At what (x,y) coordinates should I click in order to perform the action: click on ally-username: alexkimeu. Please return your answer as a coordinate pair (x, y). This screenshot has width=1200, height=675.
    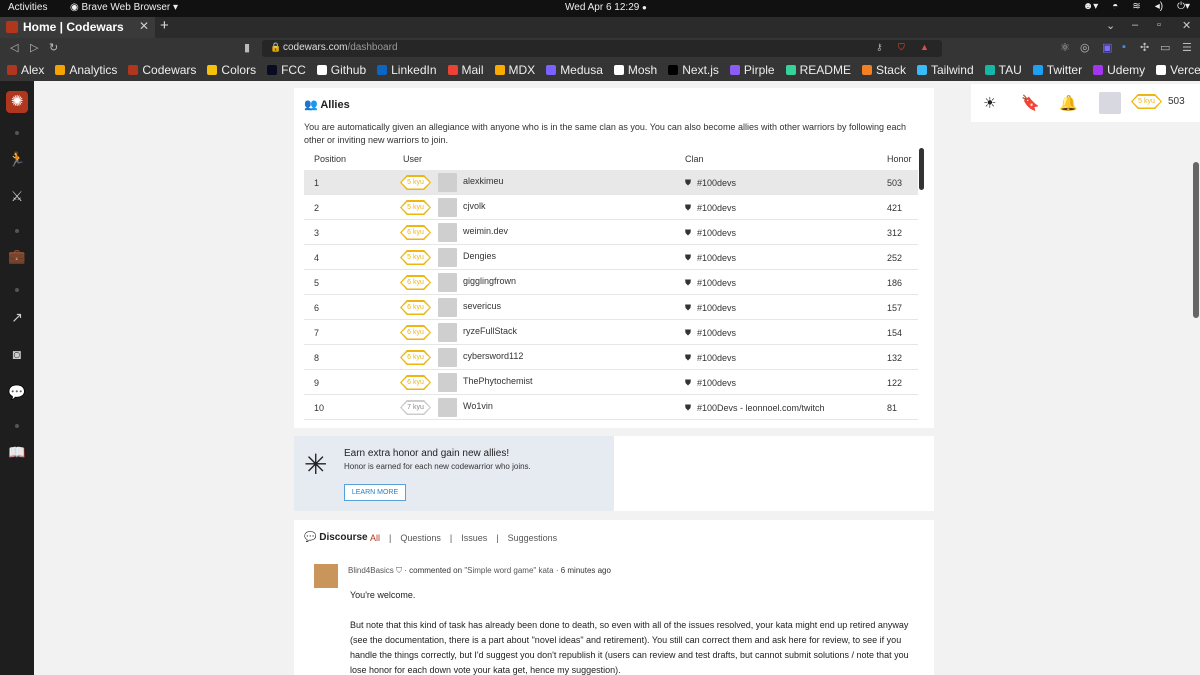
    Looking at the image, I should click on (483, 181).